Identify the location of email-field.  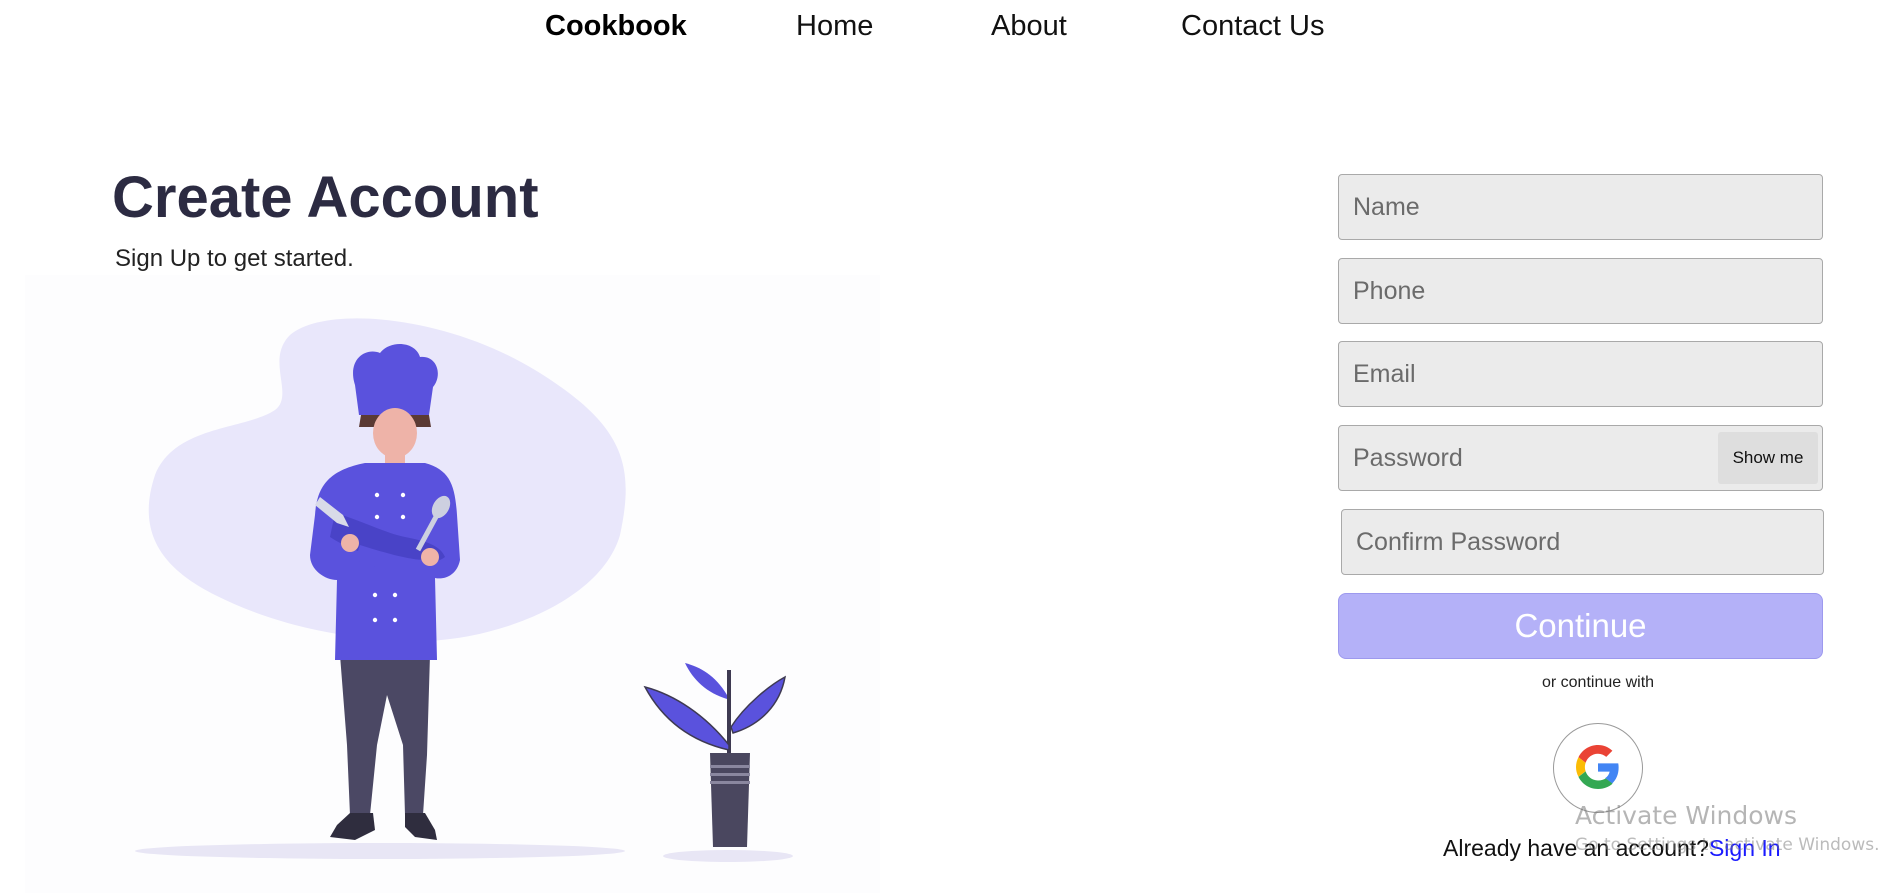
(1580, 374).